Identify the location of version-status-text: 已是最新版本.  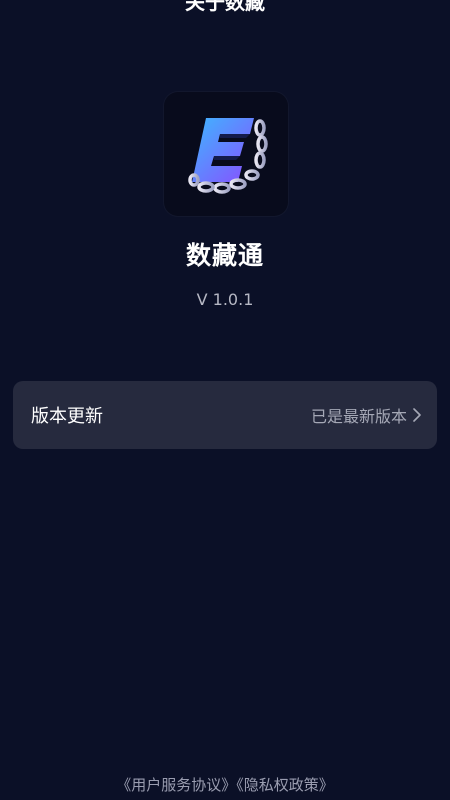
(358, 416).